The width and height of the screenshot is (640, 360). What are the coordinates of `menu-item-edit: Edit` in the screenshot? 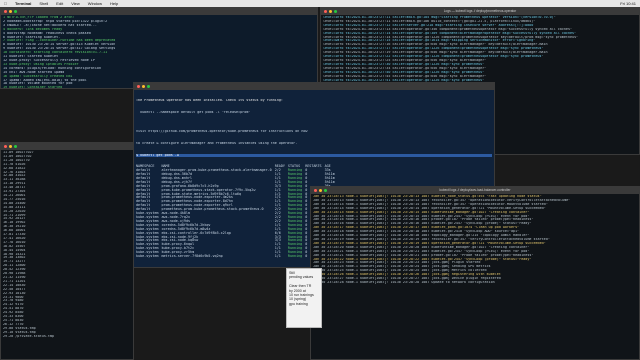 It's located at (59, 3).